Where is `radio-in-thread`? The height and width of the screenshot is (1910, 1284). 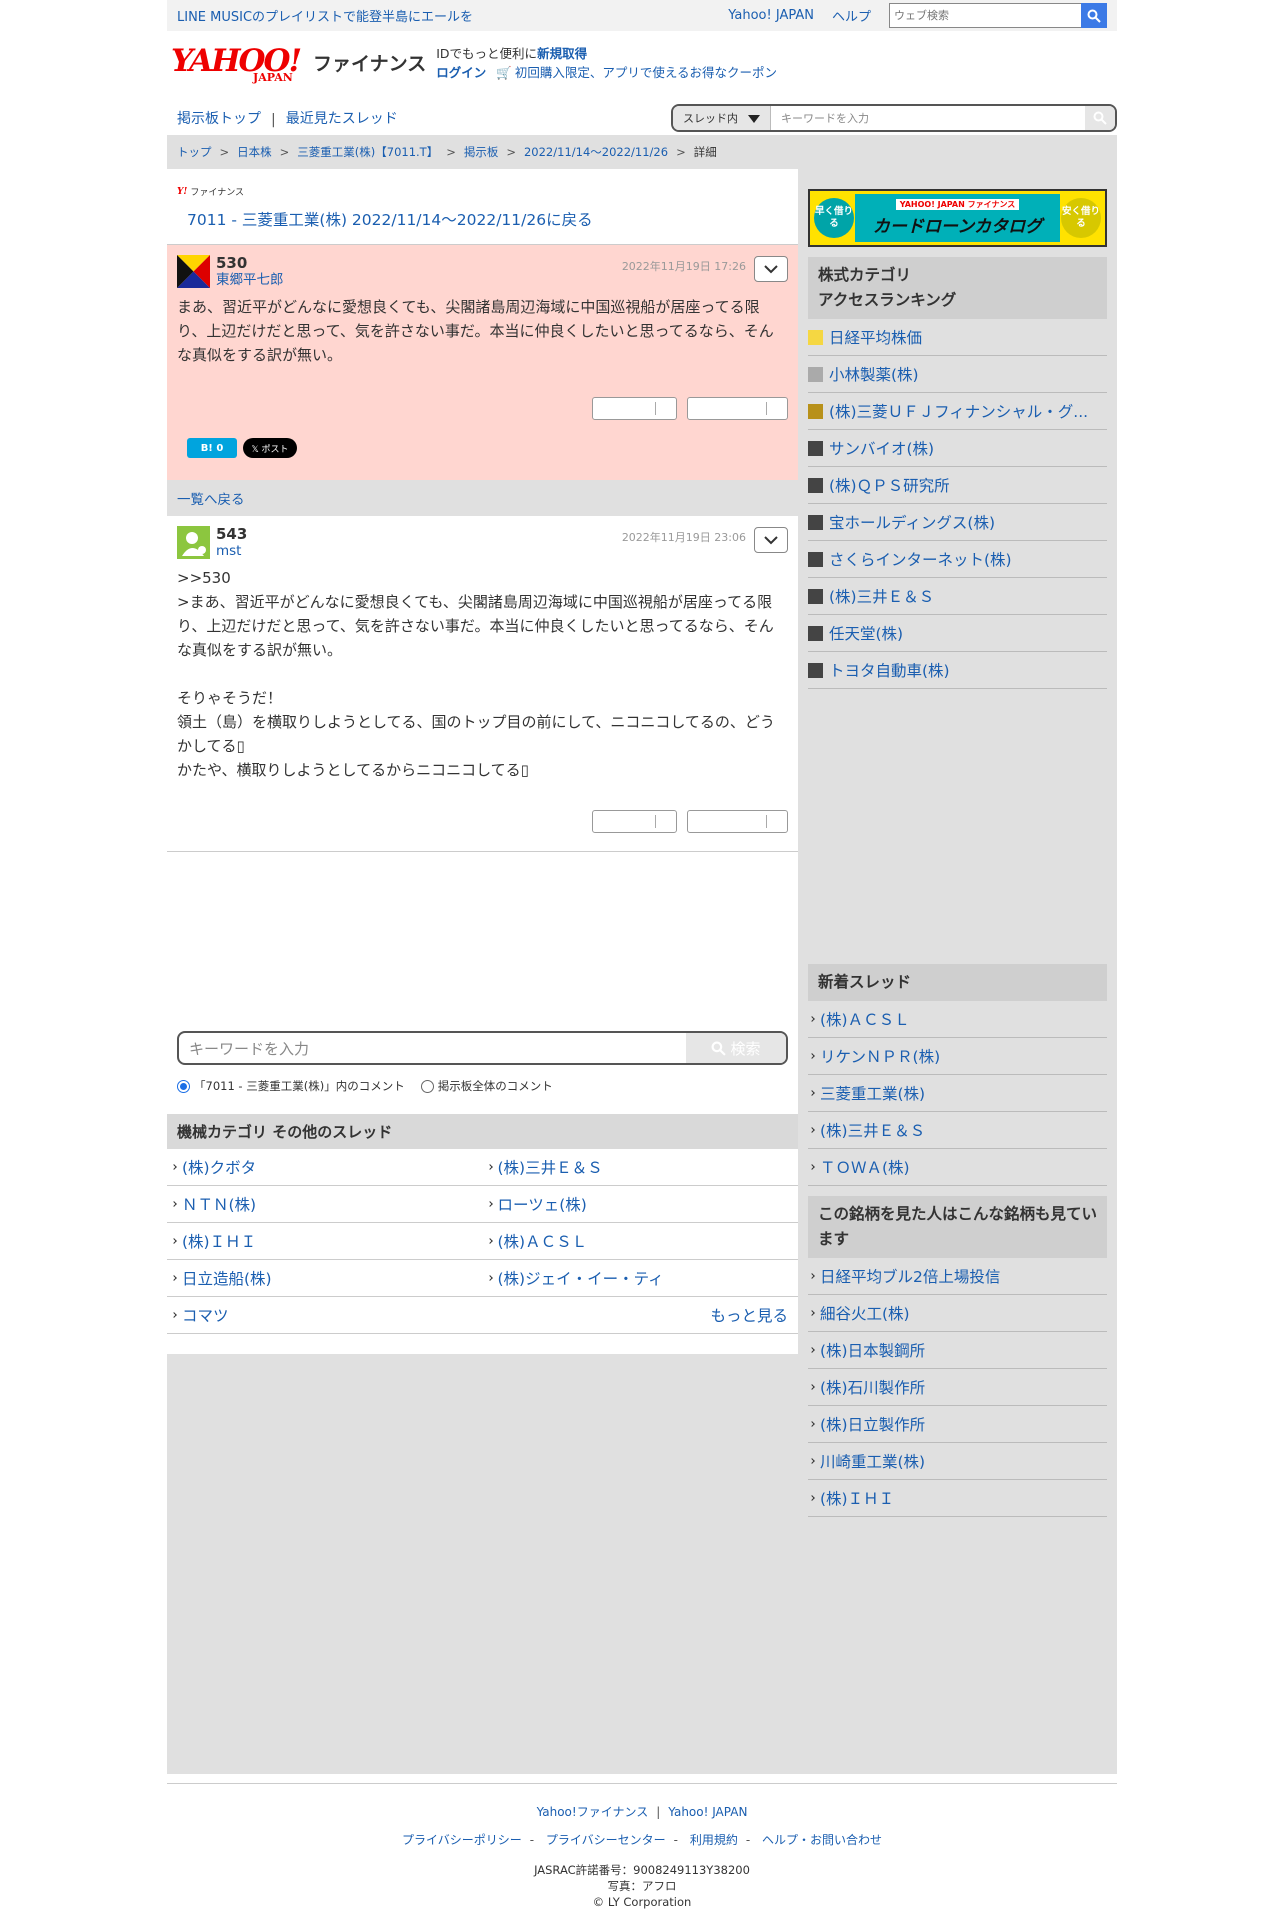
radio-in-thread is located at coordinates (183, 1086).